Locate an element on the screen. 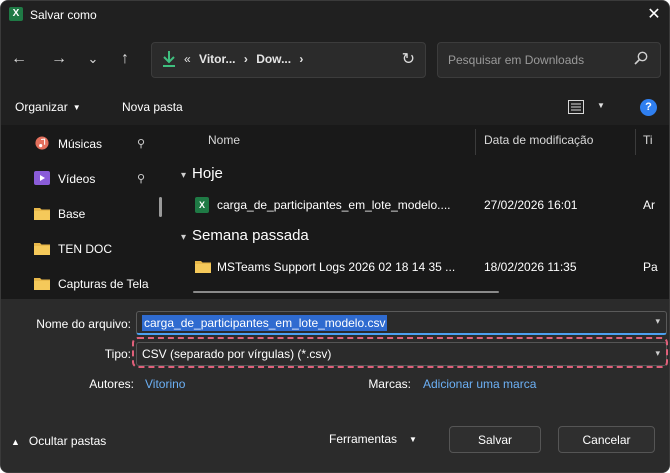 Image resolution: width=670 pixels, height=473 pixels. file-type-label: Tipo: is located at coordinates (117, 354).